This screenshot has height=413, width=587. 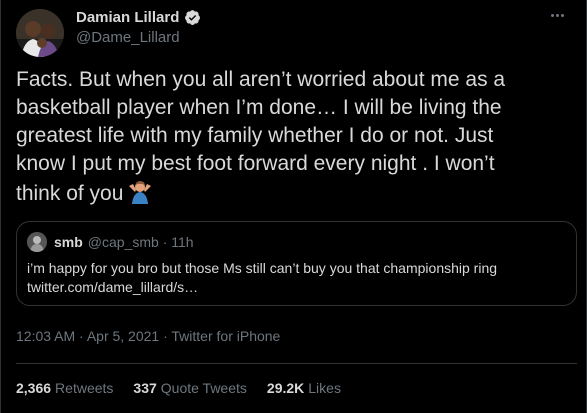 What do you see at coordinates (557, 15) in the screenshot?
I see `ellipsis-icon` at bounding box center [557, 15].